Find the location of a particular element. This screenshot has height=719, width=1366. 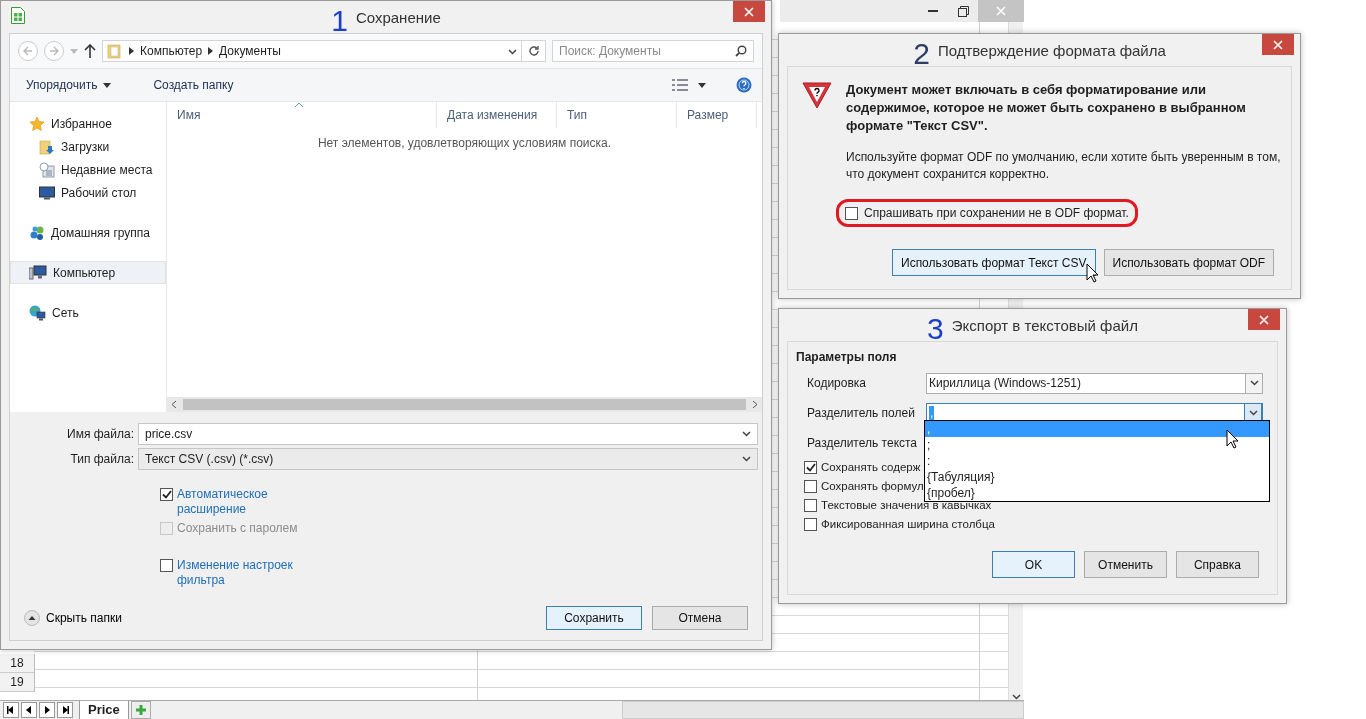

section-title: Параметры поля is located at coordinates (847, 357).